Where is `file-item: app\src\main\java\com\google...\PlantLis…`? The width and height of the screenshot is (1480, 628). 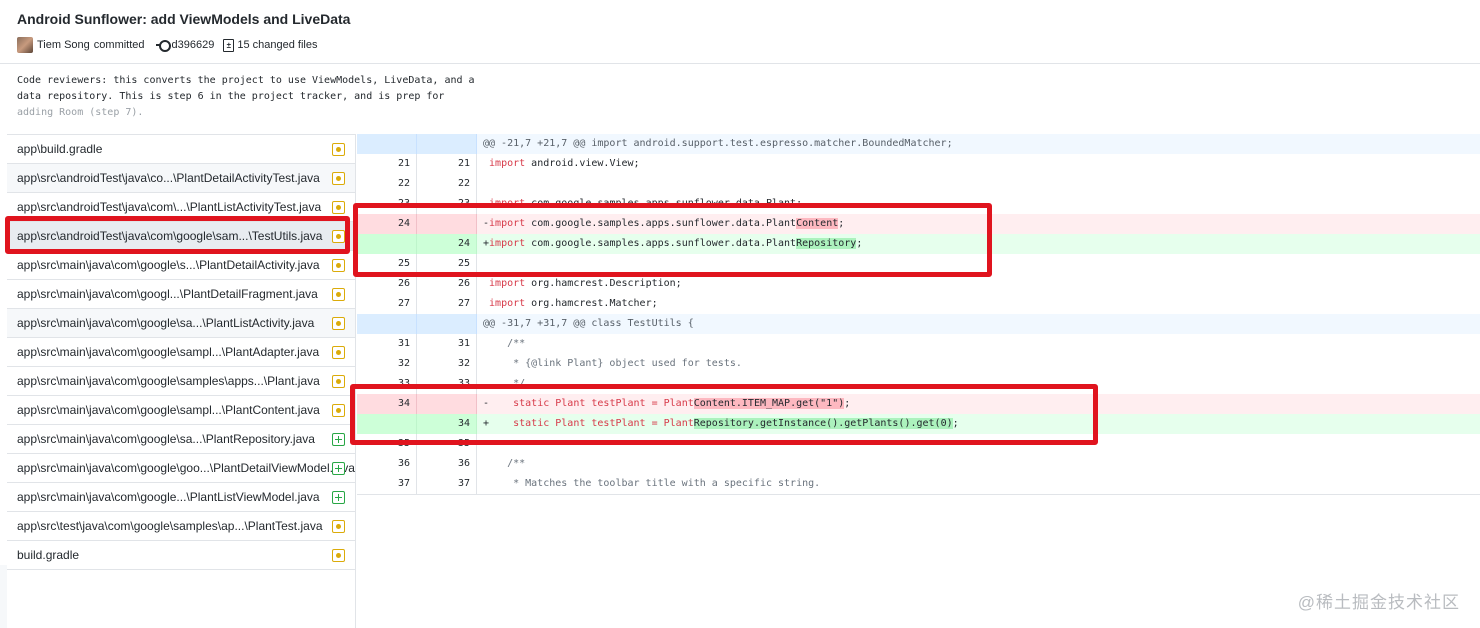 file-item: app\src\main\java\com\google...\PlantLis… is located at coordinates (181, 497).